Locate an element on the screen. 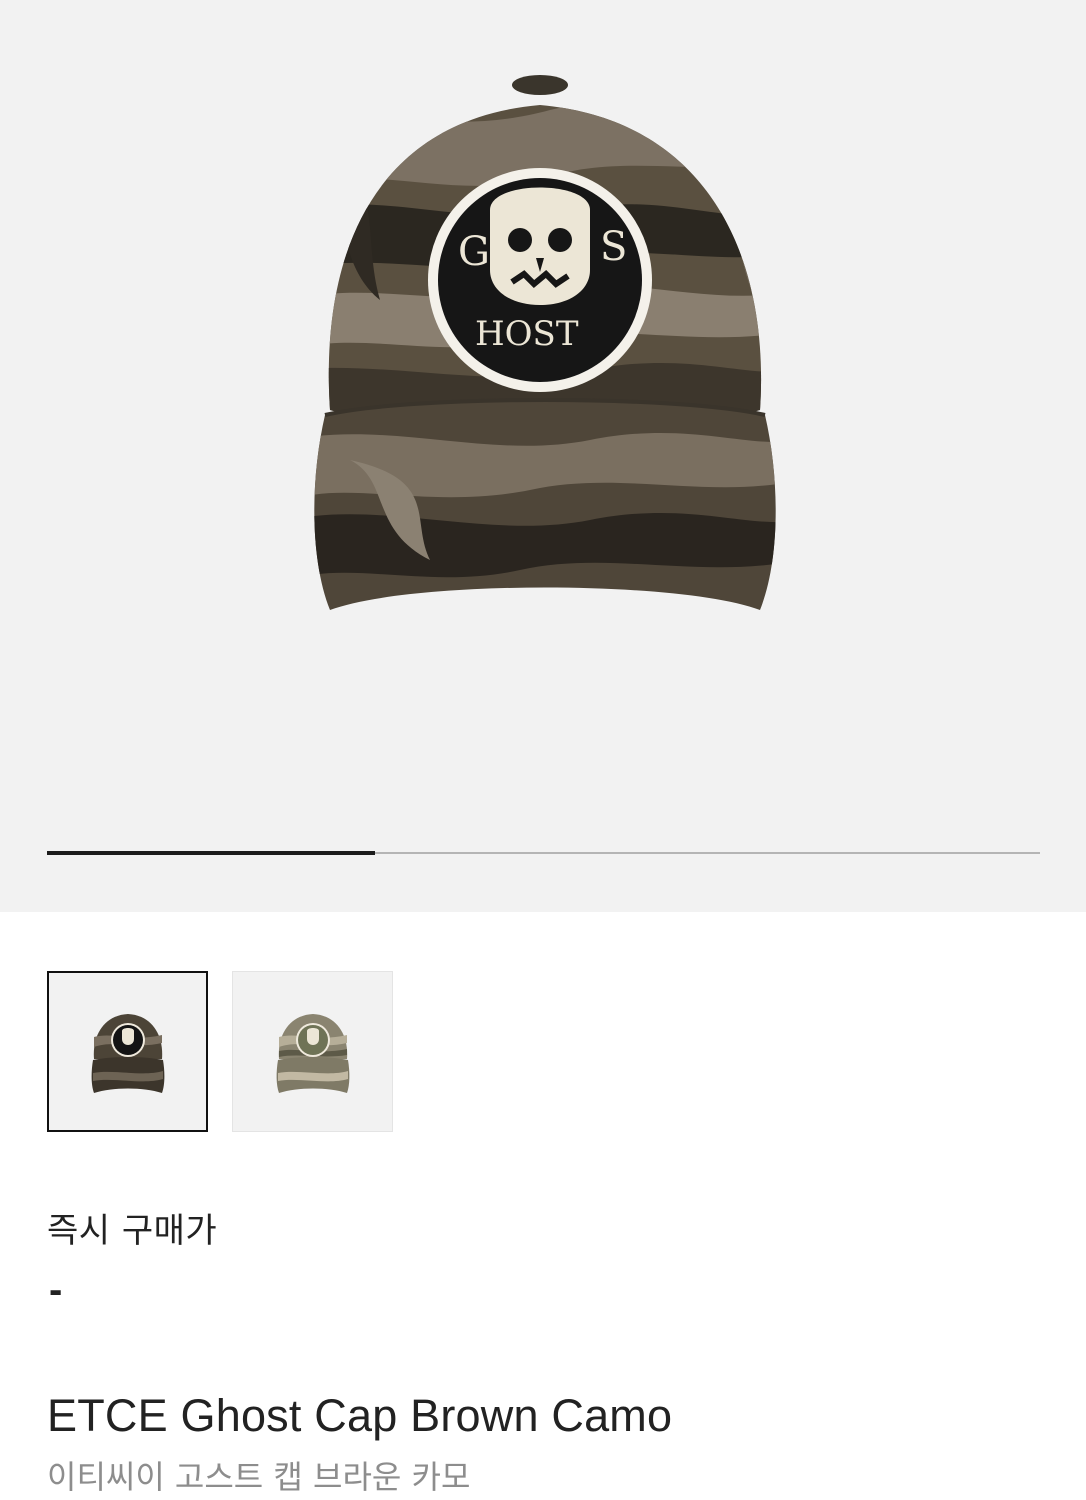  instant-buy-price-label: 즉시 구매가 is located at coordinates (132, 1231).